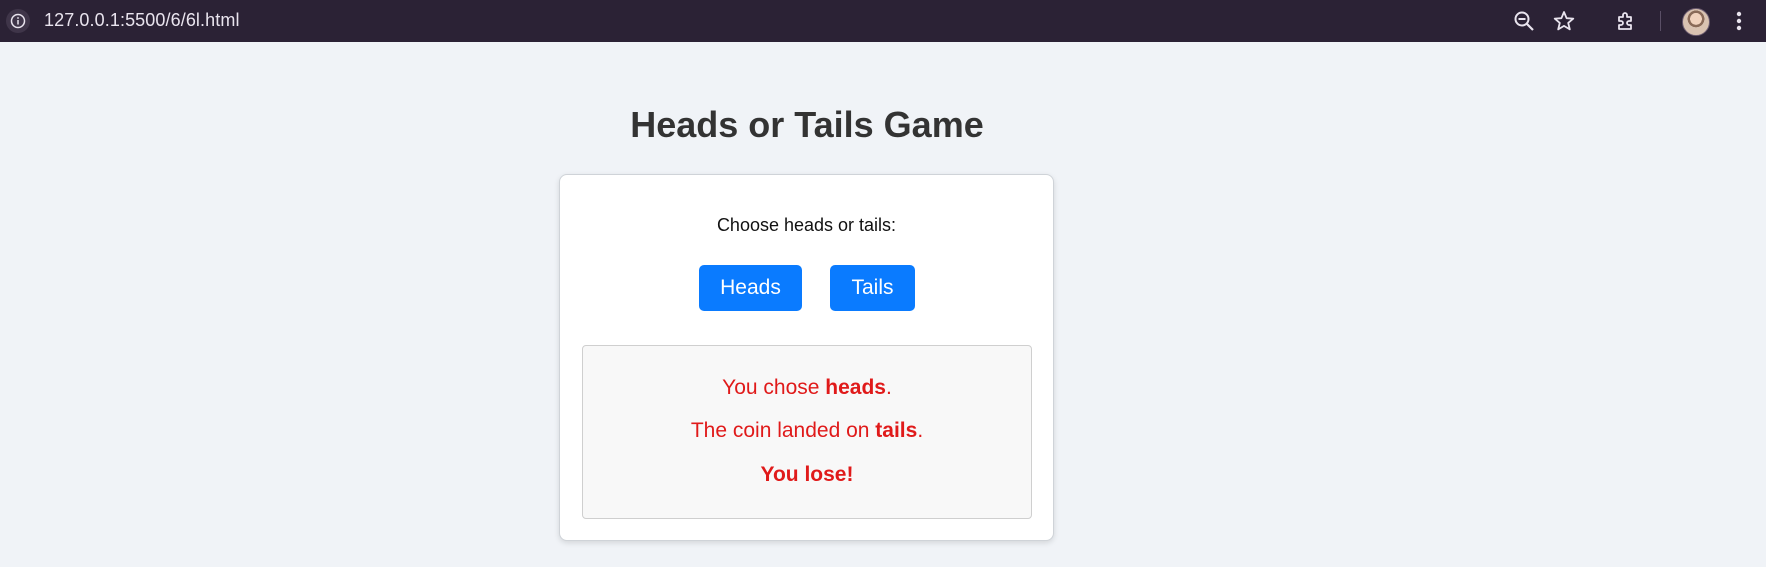 This screenshot has width=1766, height=567. What do you see at coordinates (783, 430) in the screenshot?
I see `coin-prefix: The coin landed on` at bounding box center [783, 430].